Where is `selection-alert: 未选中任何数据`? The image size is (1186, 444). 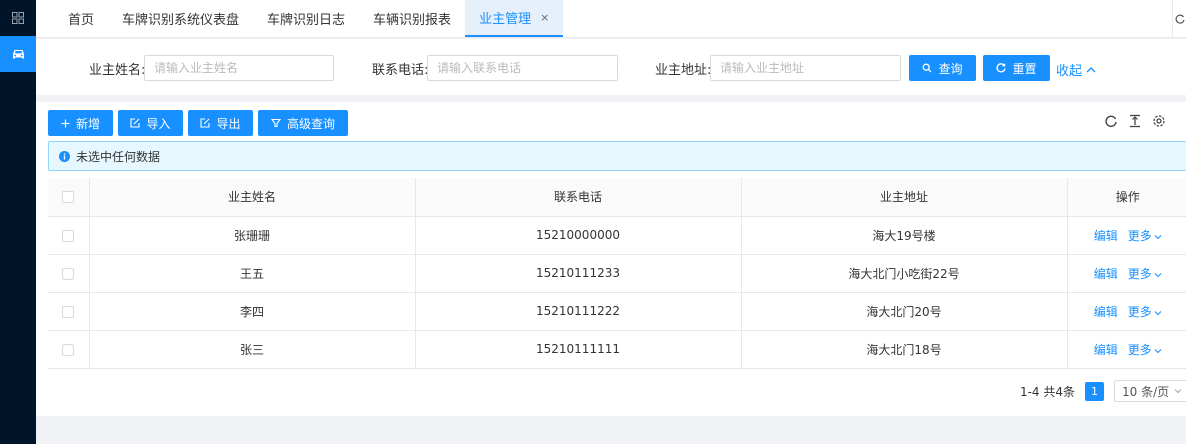 selection-alert: 未选中任何数据 is located at coordinates (617, 156).